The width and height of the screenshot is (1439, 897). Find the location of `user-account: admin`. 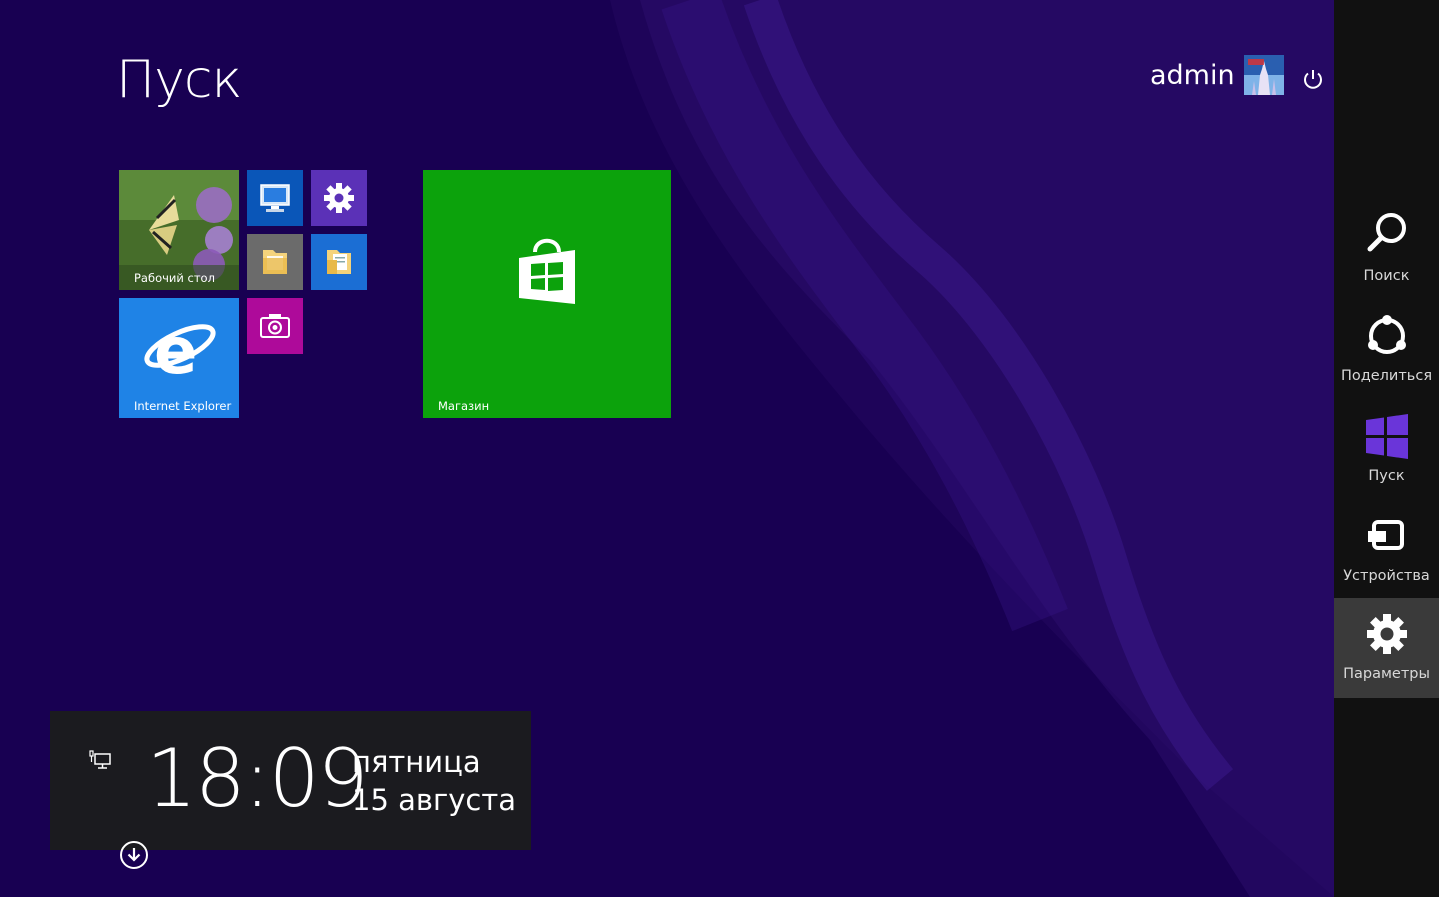

user-account: admin is located at coordinates (1217, 75).